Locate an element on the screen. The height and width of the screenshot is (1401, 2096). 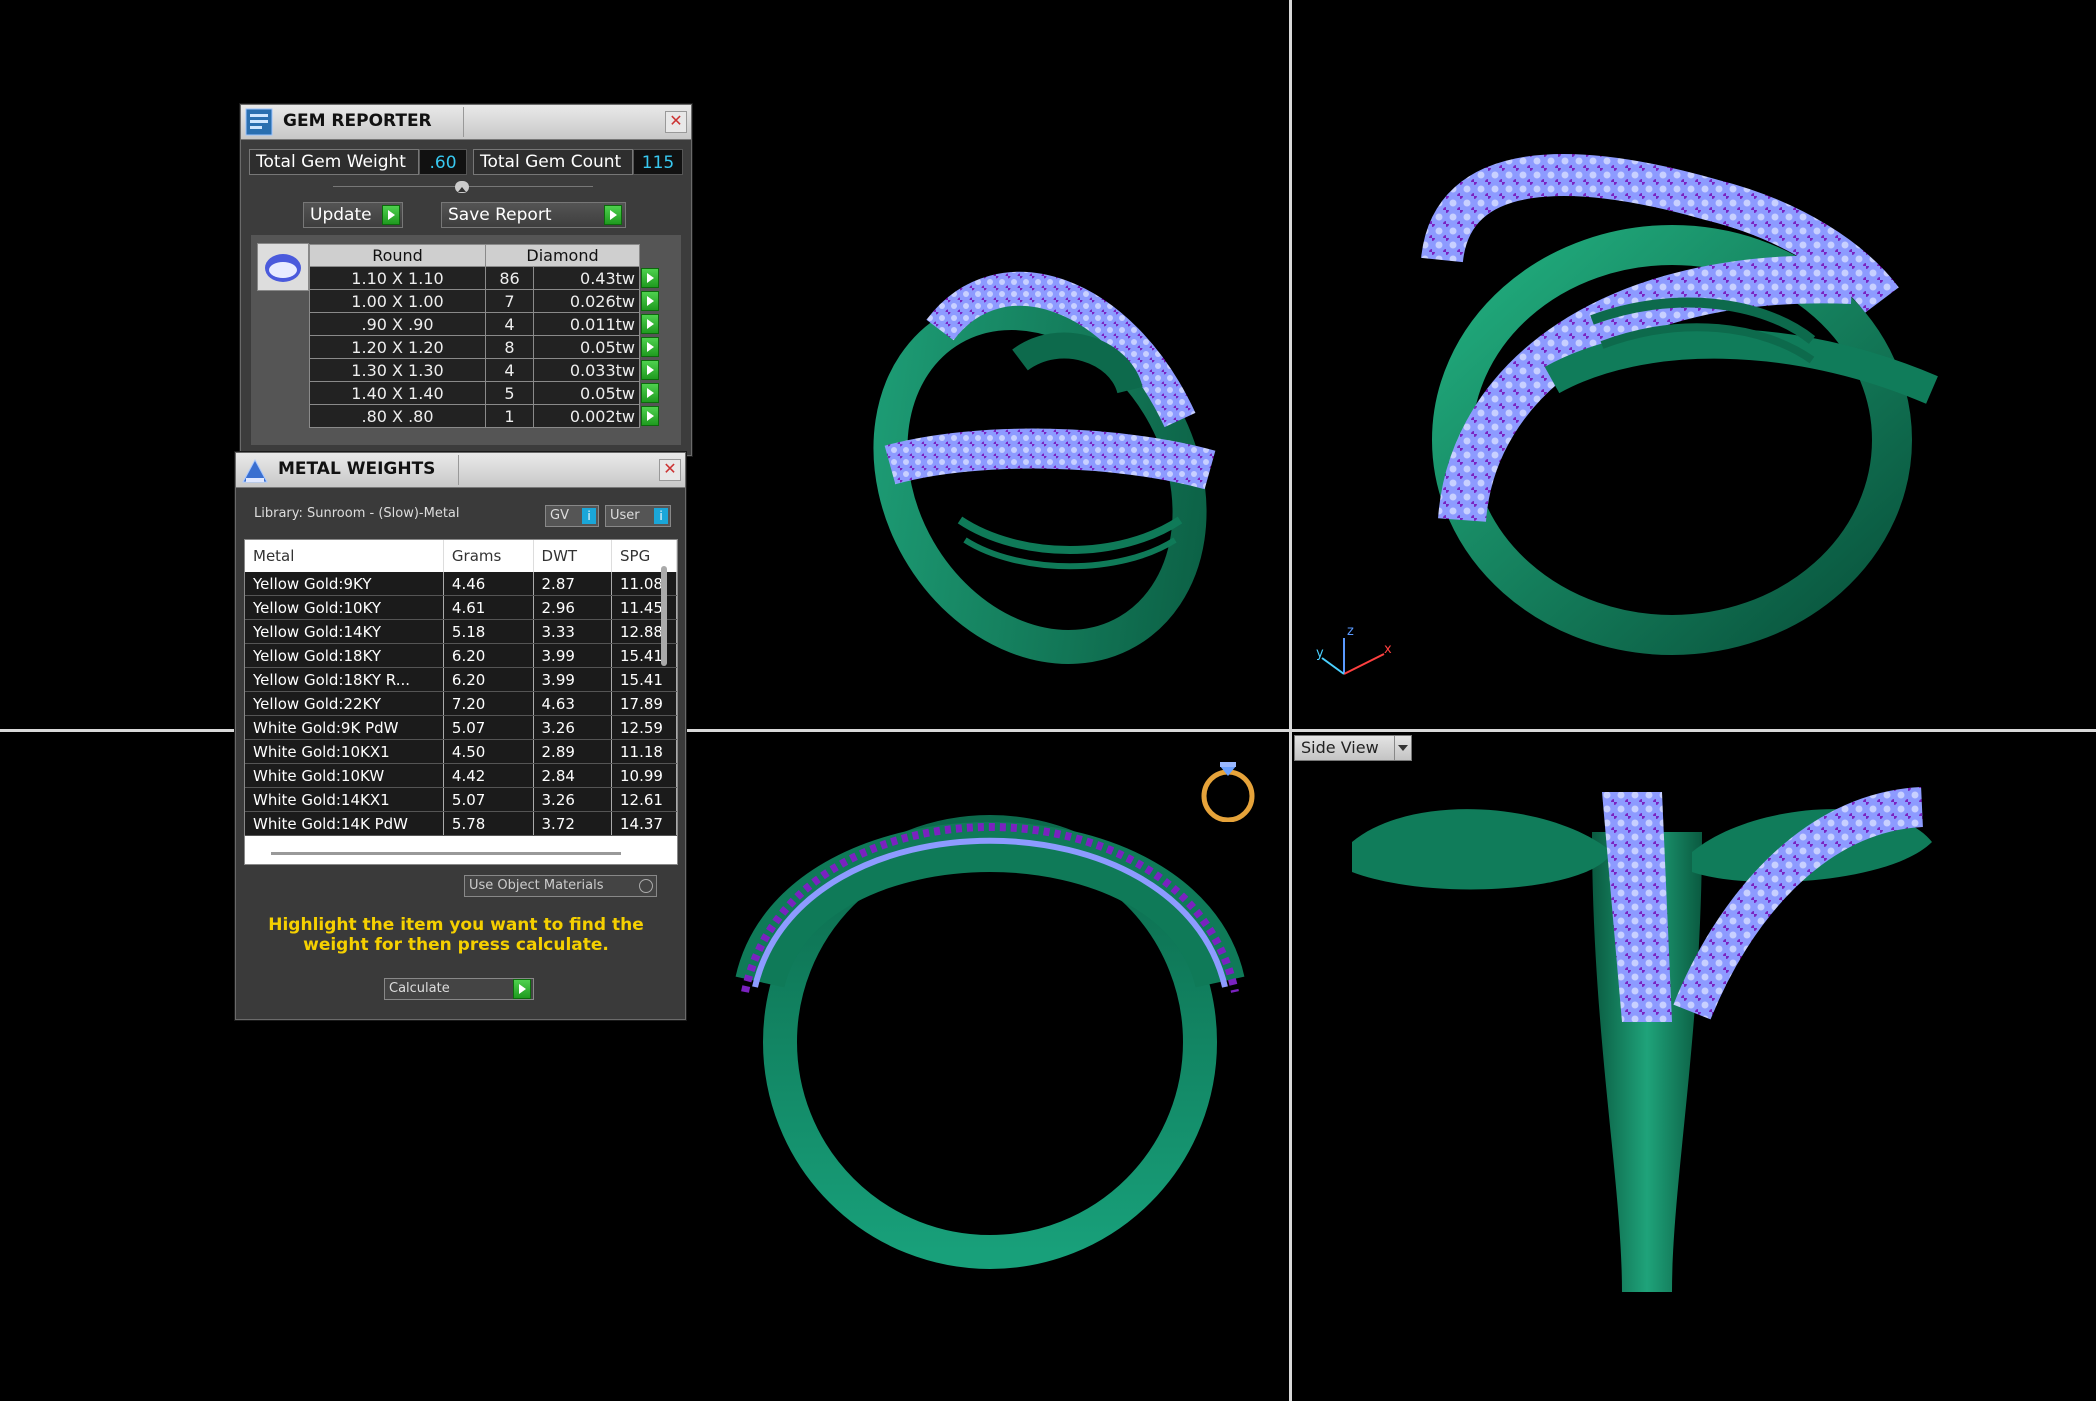
gv-toggle: GV i is located at coordinates (572, 516).